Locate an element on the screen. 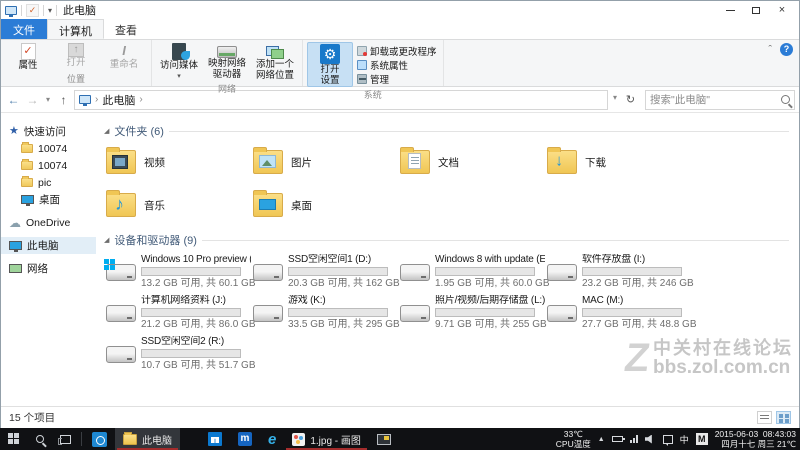 The width and height of the screenshot is (800, 450). open-icon: ↑ is located at coordinates (76, 50).